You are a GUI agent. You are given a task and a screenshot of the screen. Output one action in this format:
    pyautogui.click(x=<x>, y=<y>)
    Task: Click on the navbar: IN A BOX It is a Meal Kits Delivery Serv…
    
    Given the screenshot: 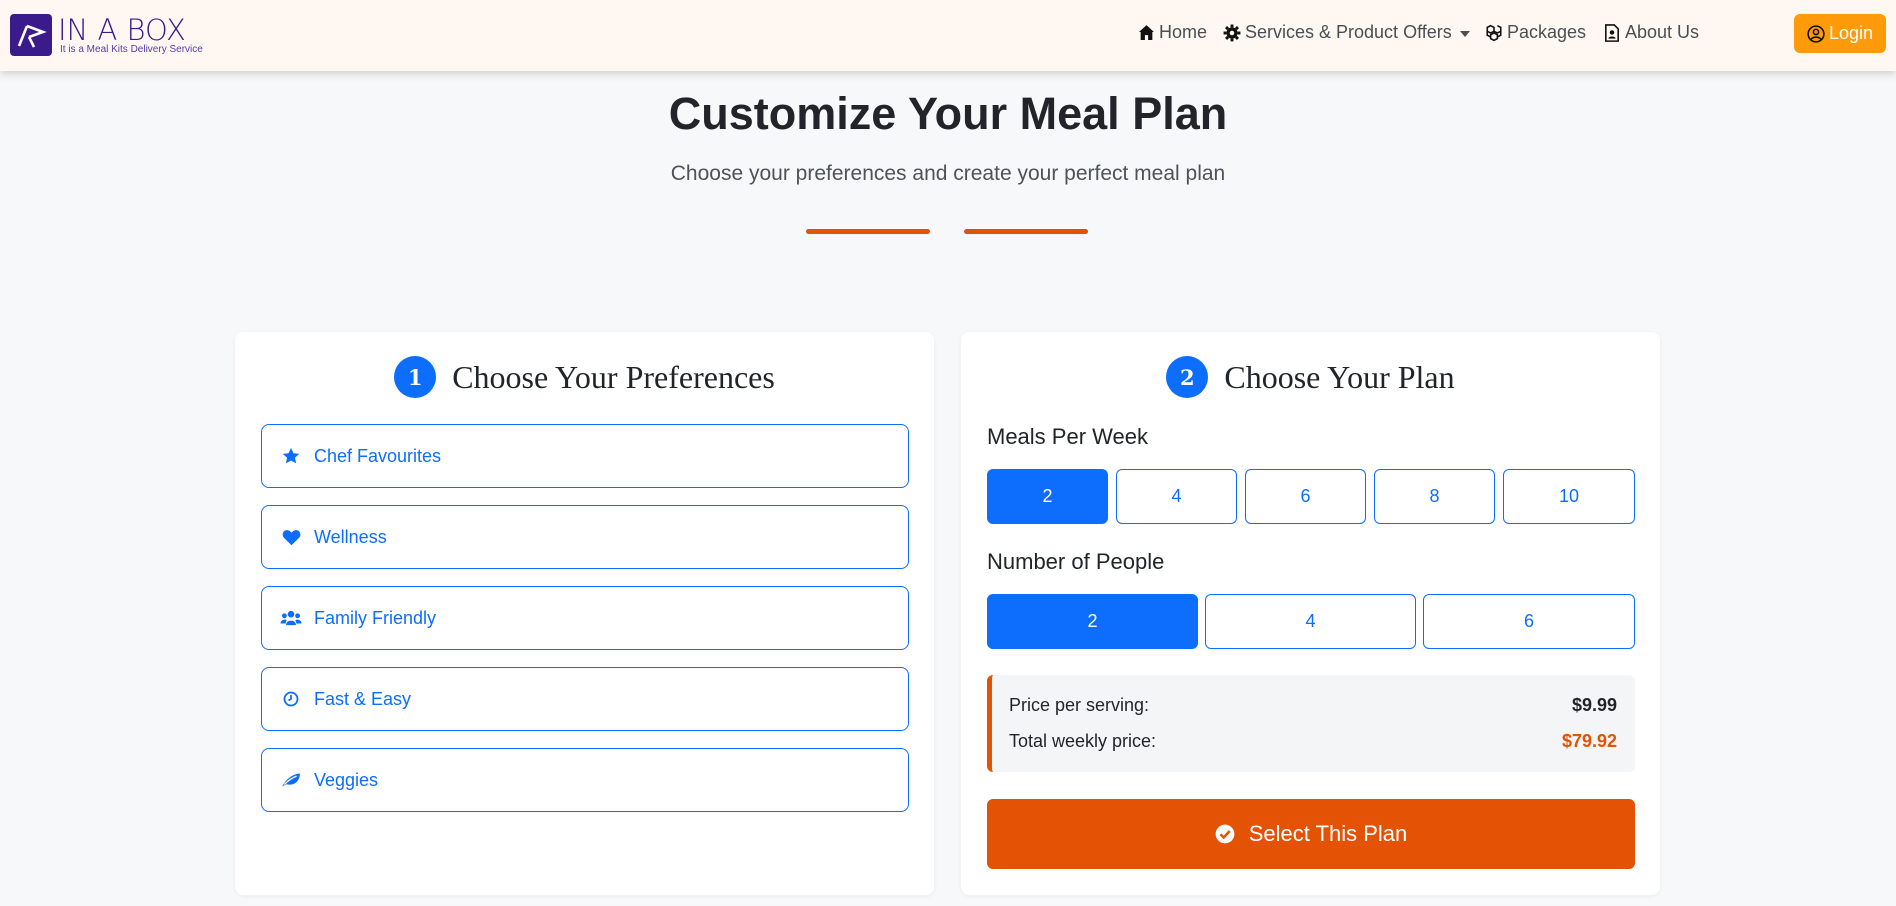 What is the action you would take?
    pyautogui.click(x=948, y=35)
    